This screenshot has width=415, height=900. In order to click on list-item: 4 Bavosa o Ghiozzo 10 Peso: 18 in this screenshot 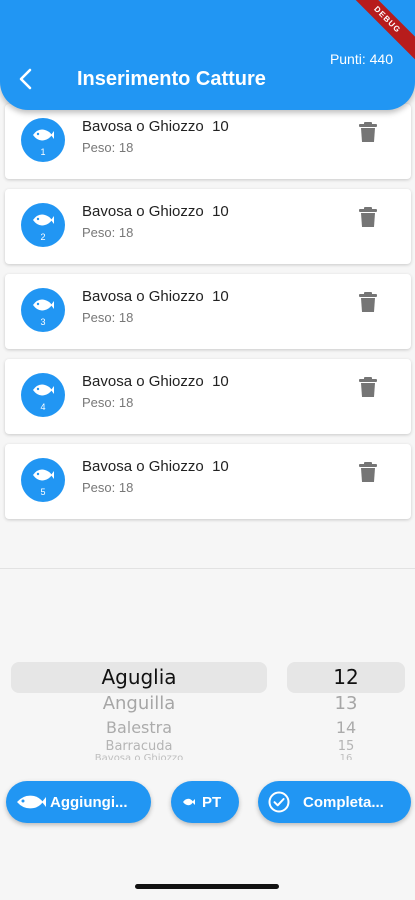, I will do `click(208, 396)`.